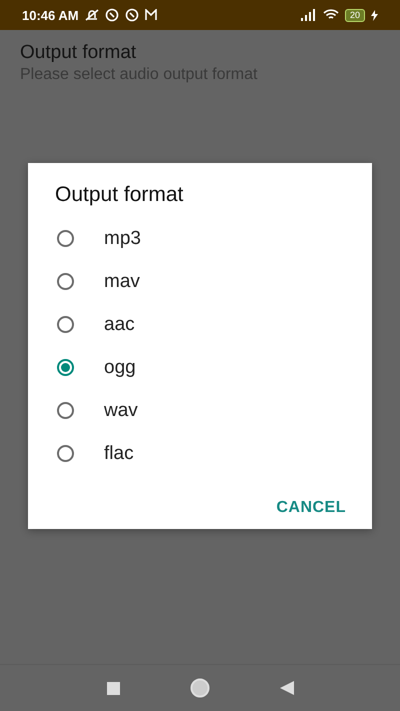 This screenshot has width=400, height=711. I want to click on muted-bell-icon, so click(91, 15).